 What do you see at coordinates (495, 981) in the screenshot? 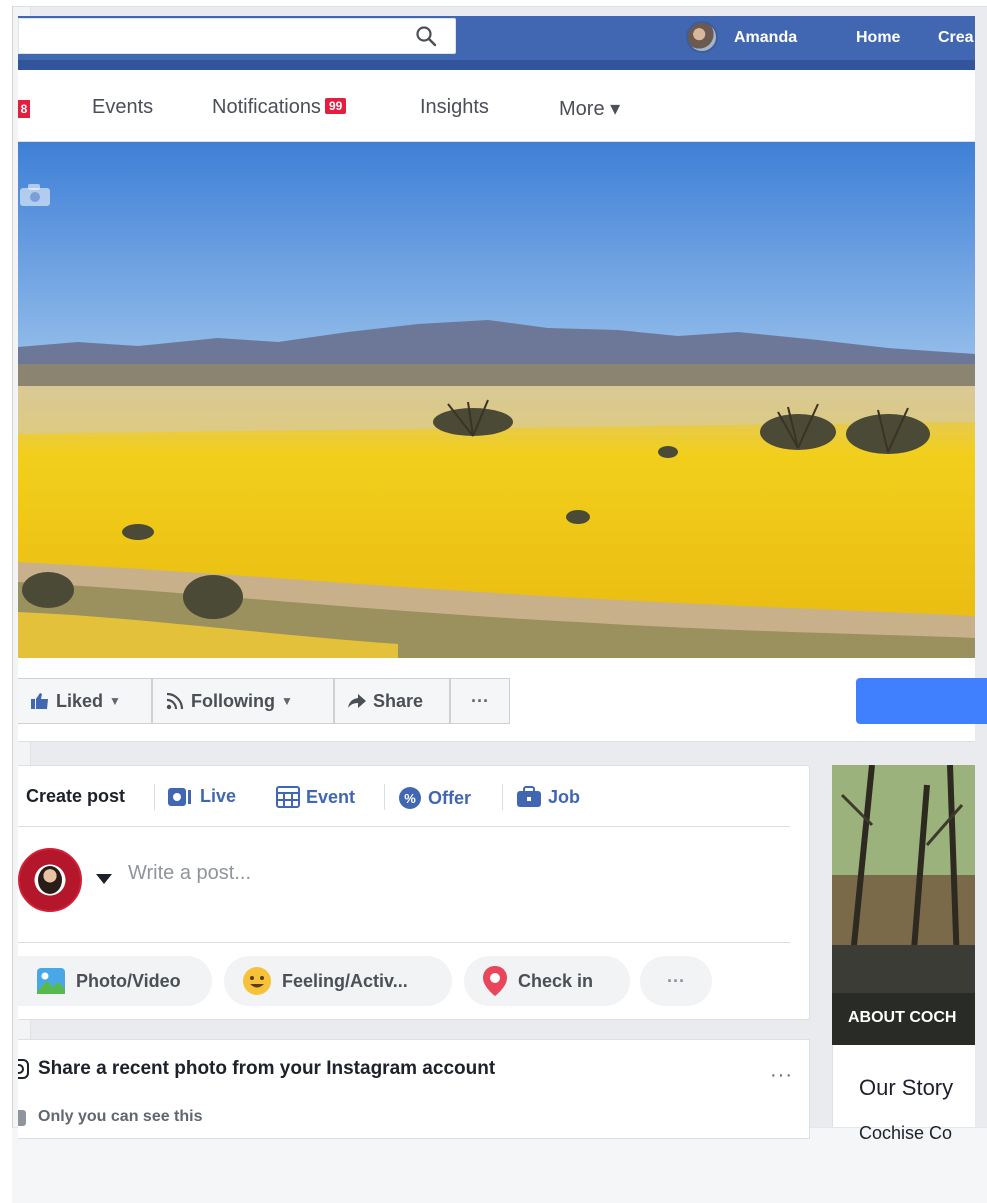
I see `location-pin-icon` at bounding box center [495, 981].